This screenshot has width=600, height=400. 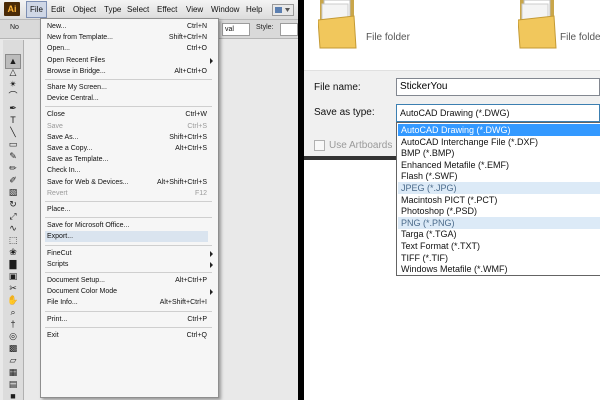 What do you see at coordinates (196, 115) in the screenshot?
I see `menu-item-shortcut: Ctrl+W` at bounding box center [196, 115].